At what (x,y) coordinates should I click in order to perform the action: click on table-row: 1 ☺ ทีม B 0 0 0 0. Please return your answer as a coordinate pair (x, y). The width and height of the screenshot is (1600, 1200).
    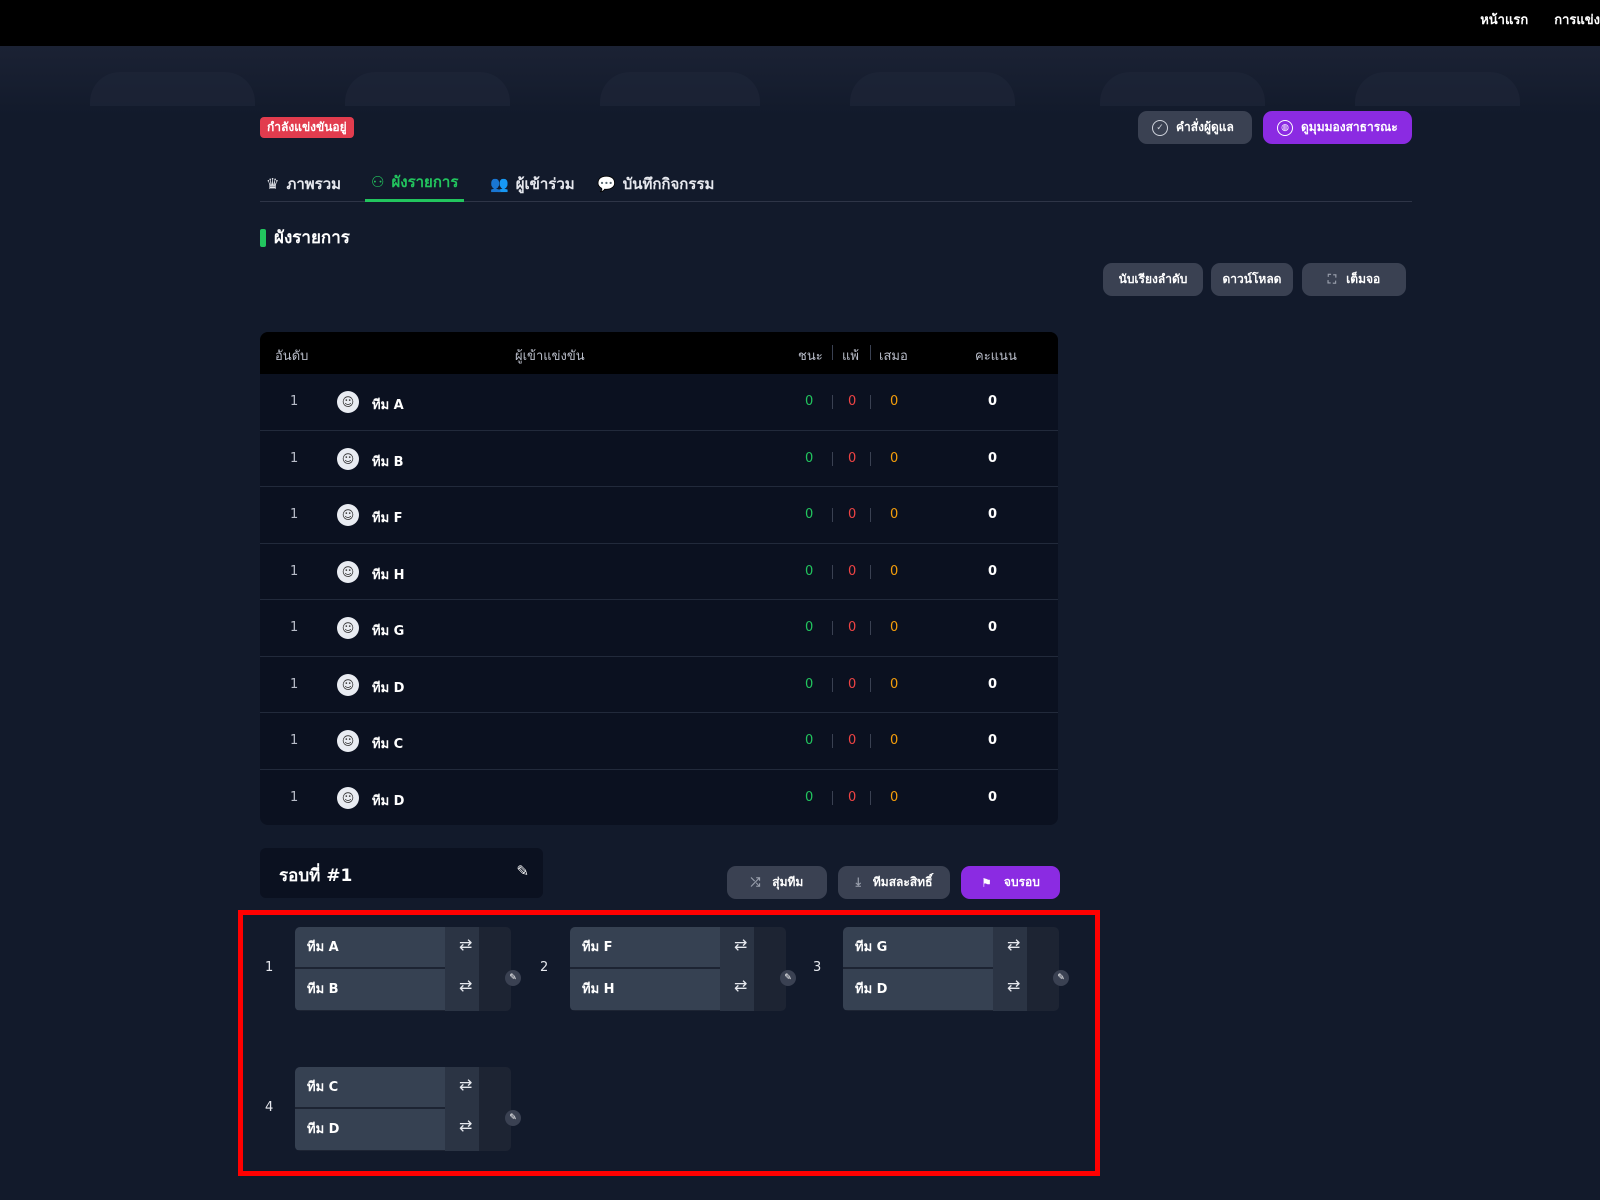
    Looking at the image, I should click on (659, 459).